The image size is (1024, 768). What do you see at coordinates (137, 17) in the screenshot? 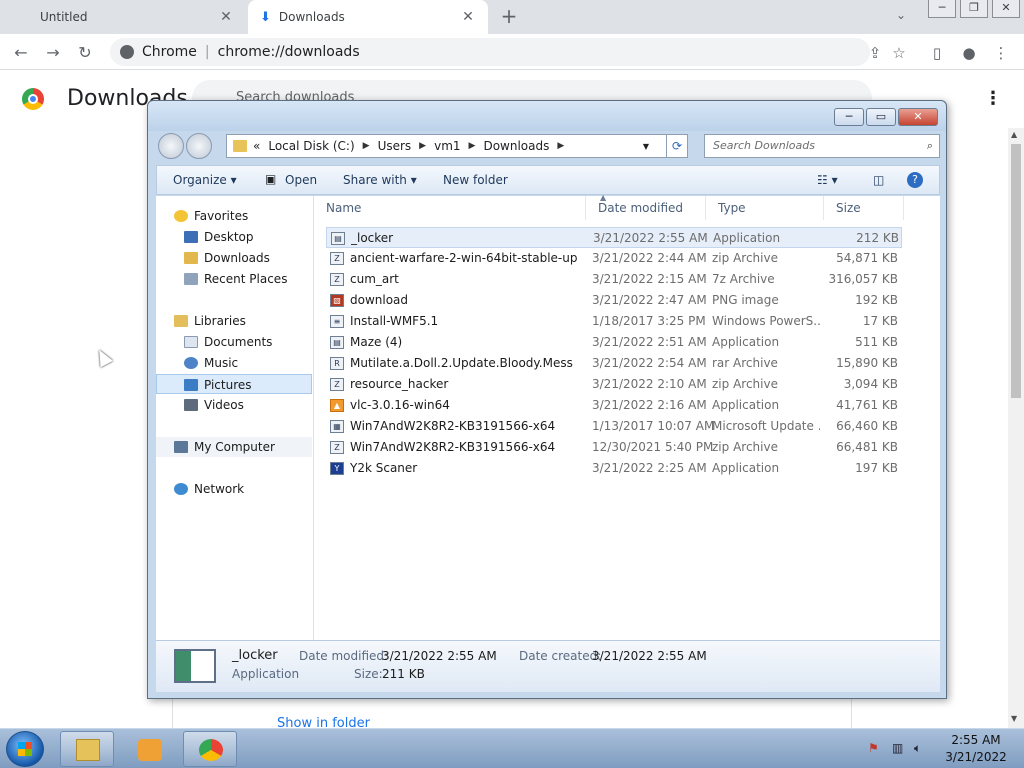
I see `tab-untitled: Untitled ✕` at bounding box center [137, 17].